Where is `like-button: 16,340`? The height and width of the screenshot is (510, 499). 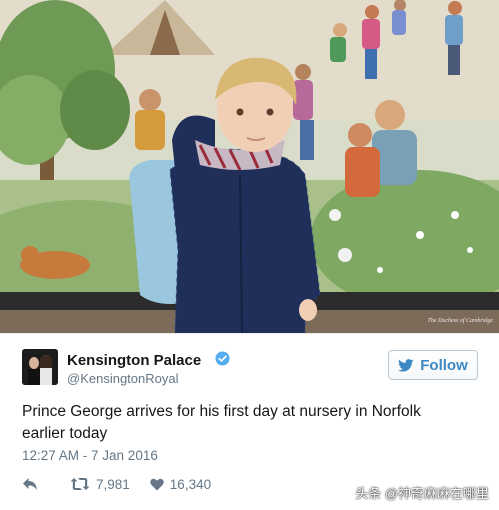 like-button: 16,340 is located at coordinates (180, 484).